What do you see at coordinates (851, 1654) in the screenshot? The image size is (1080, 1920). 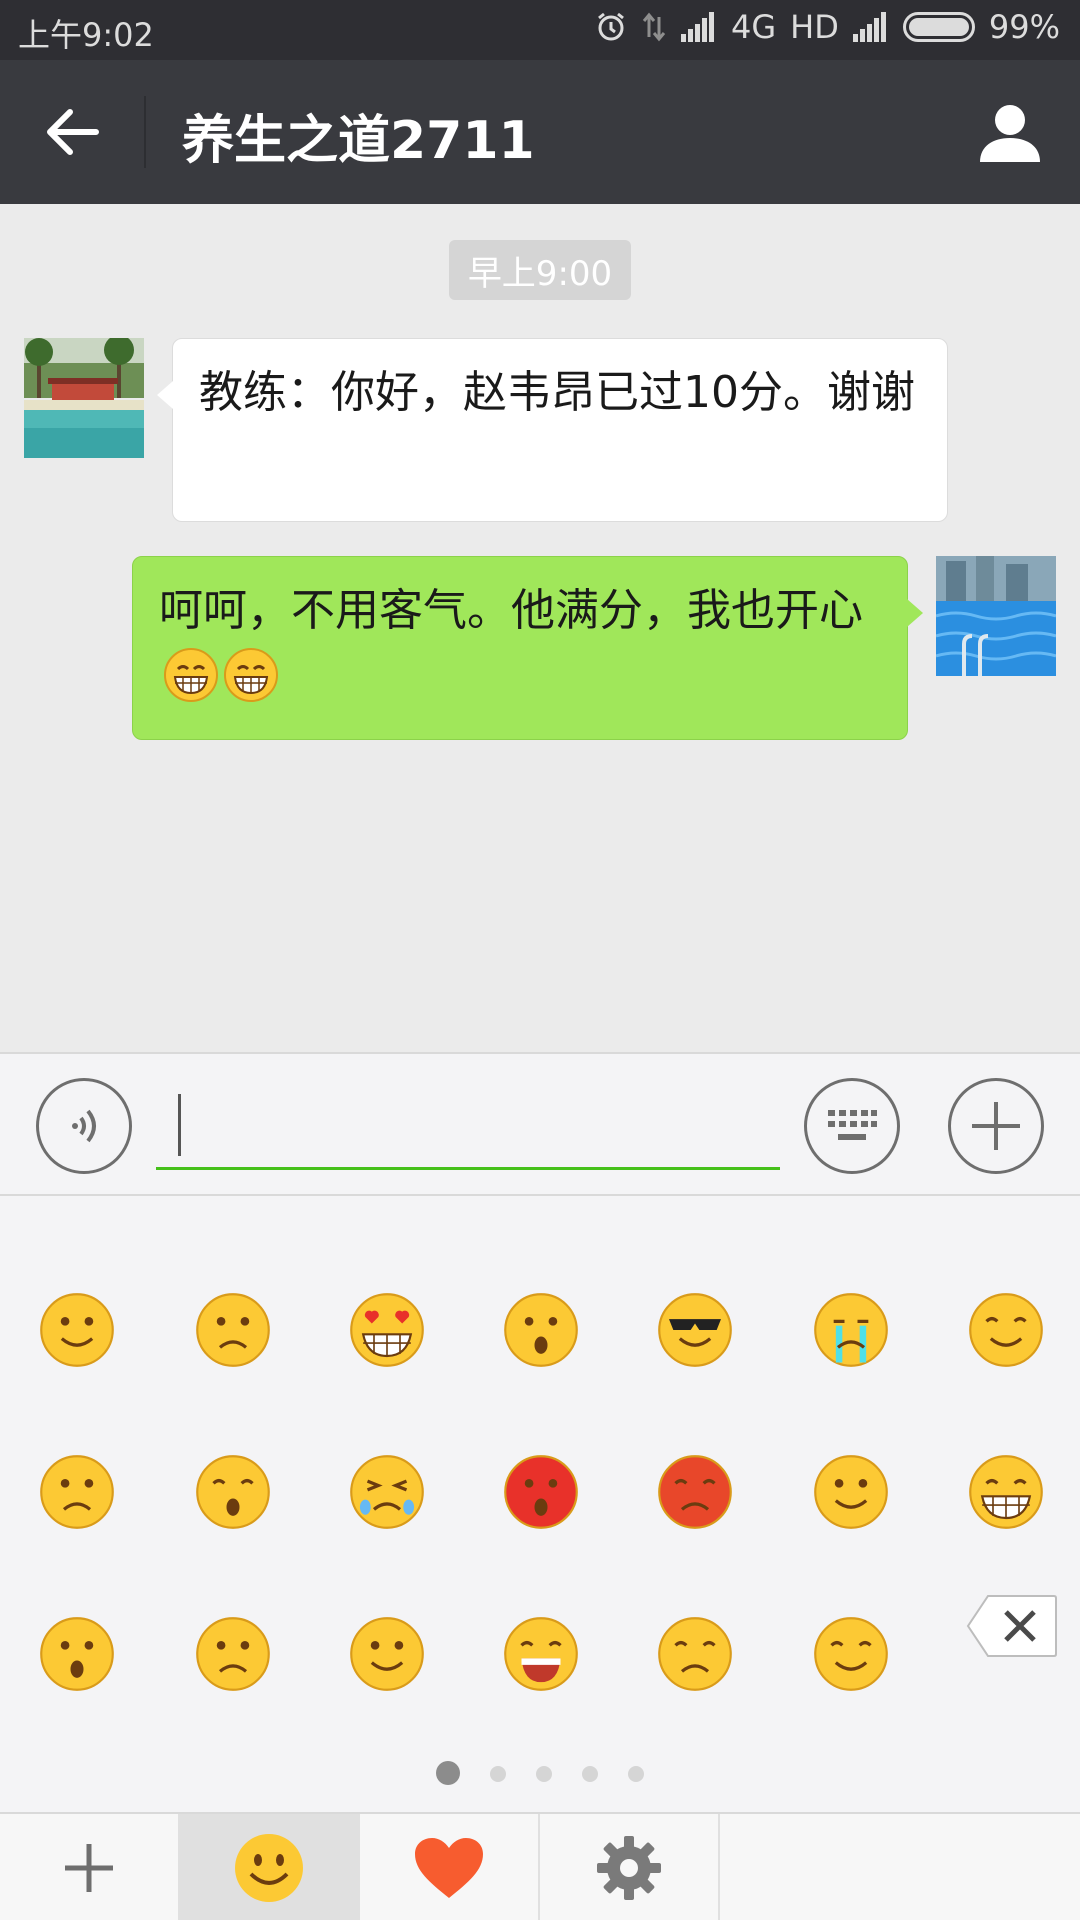 I see `chuckle-emoji` at bounding box center [851, 1654].